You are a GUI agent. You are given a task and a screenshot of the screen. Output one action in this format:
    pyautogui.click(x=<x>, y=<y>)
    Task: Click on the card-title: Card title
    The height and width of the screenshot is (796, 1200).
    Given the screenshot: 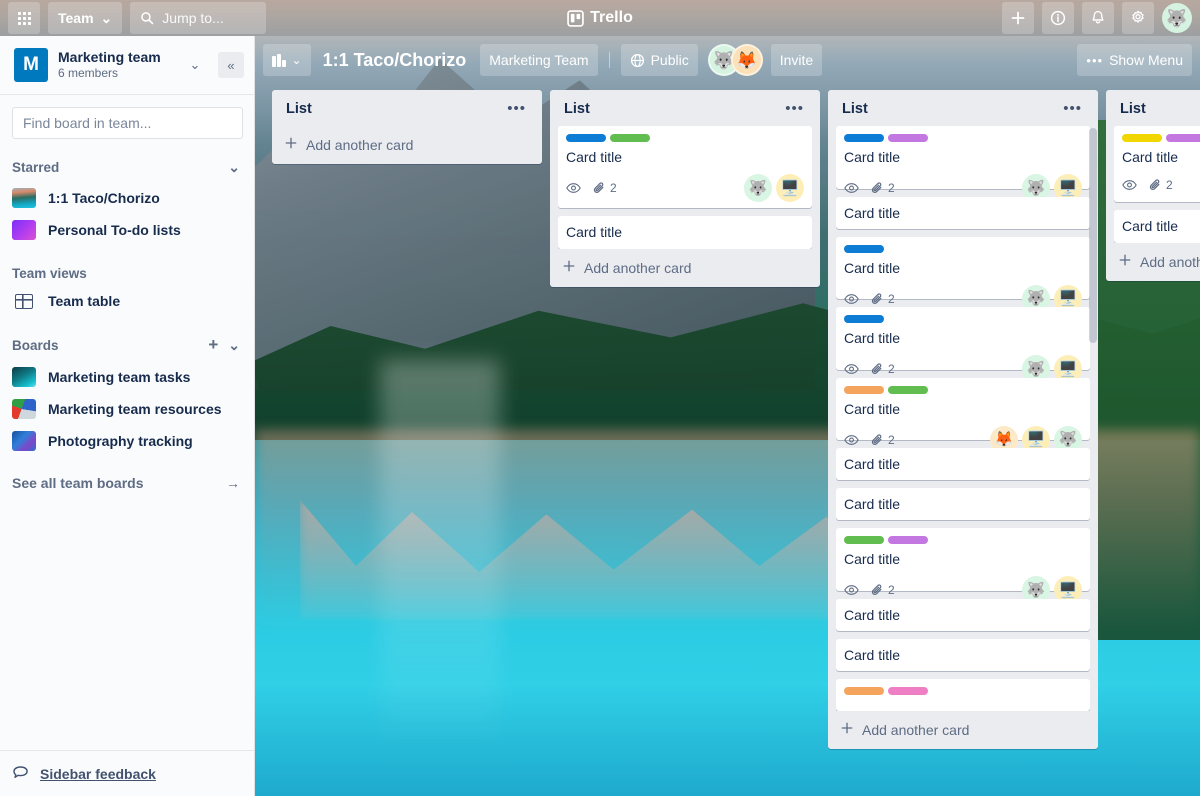 What is the action you would take?
    pyautogui.click(x=872, y=338)
    